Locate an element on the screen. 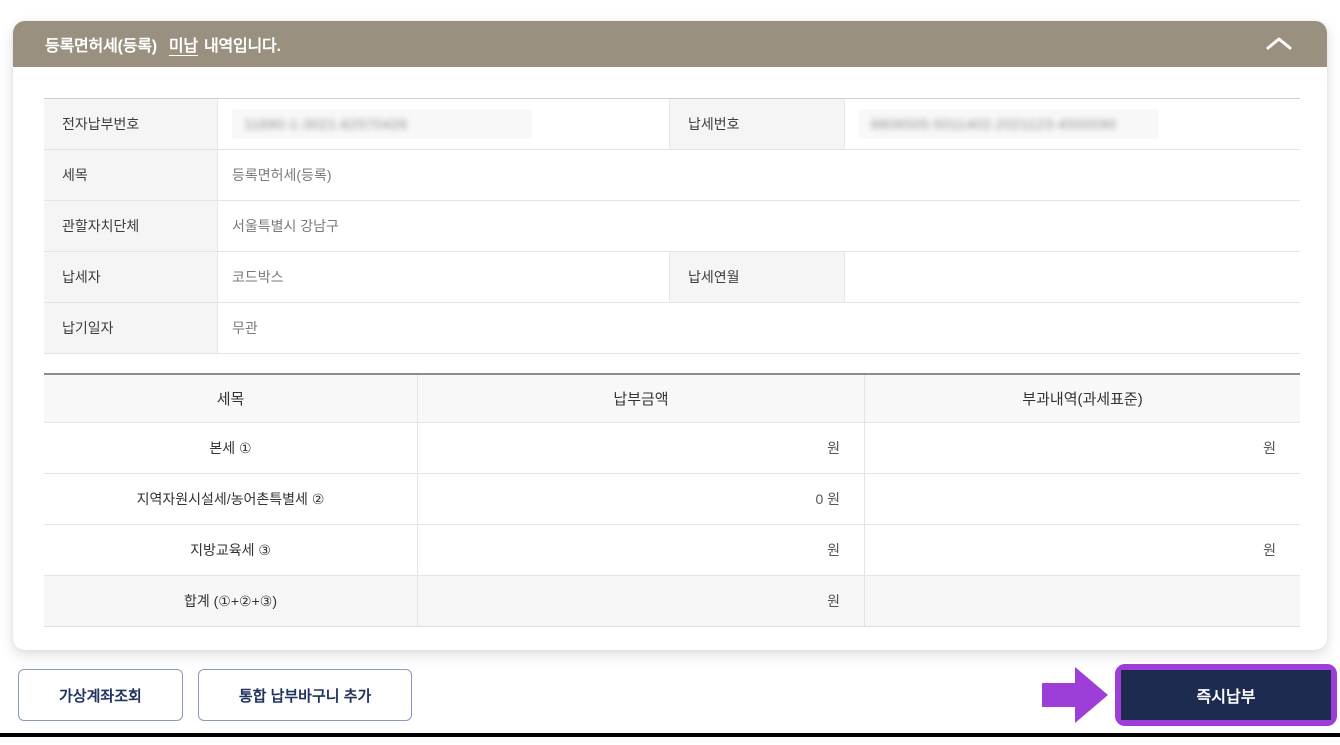 The height and width of the screenshot is (745, 1340). column-header-item: 세목 is located at coordinates (231, 398).